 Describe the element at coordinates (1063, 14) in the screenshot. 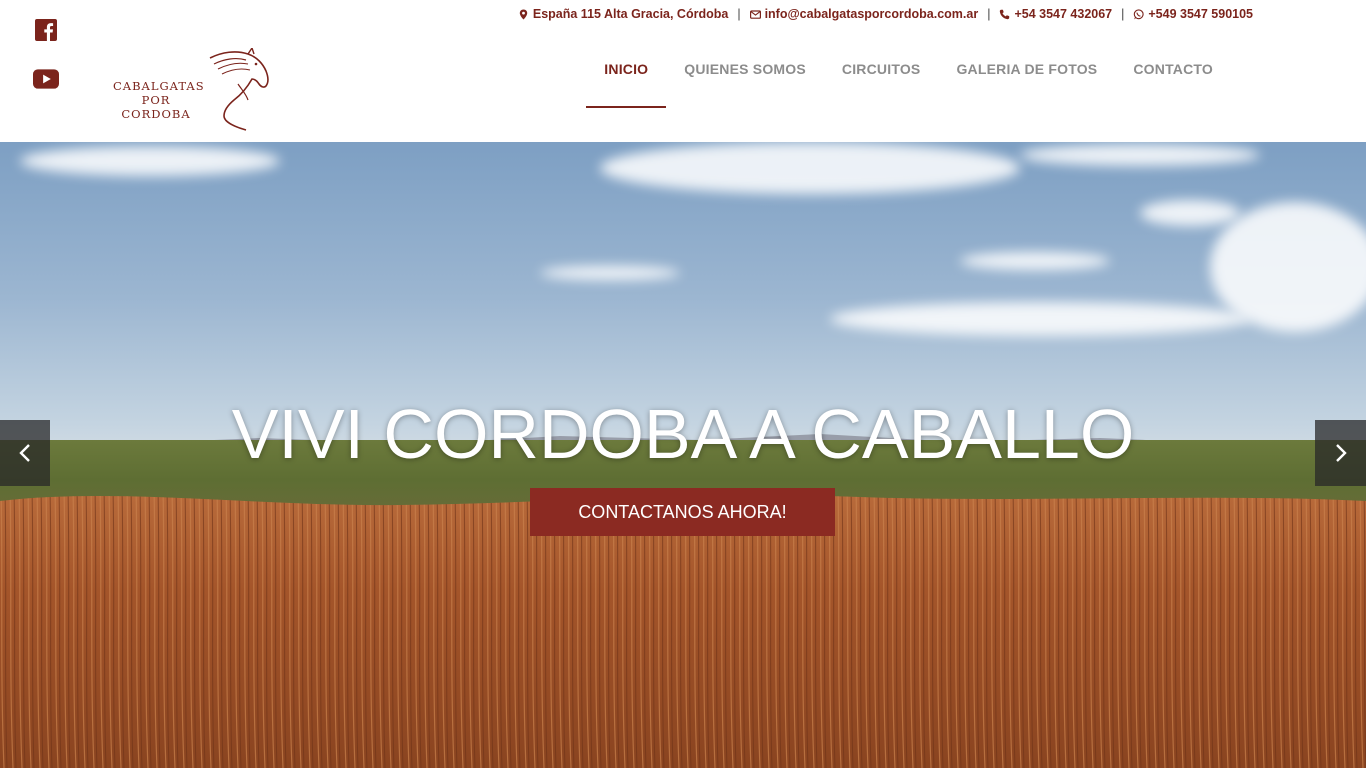

I see `phone-text: +54 3547 432067` at that location.